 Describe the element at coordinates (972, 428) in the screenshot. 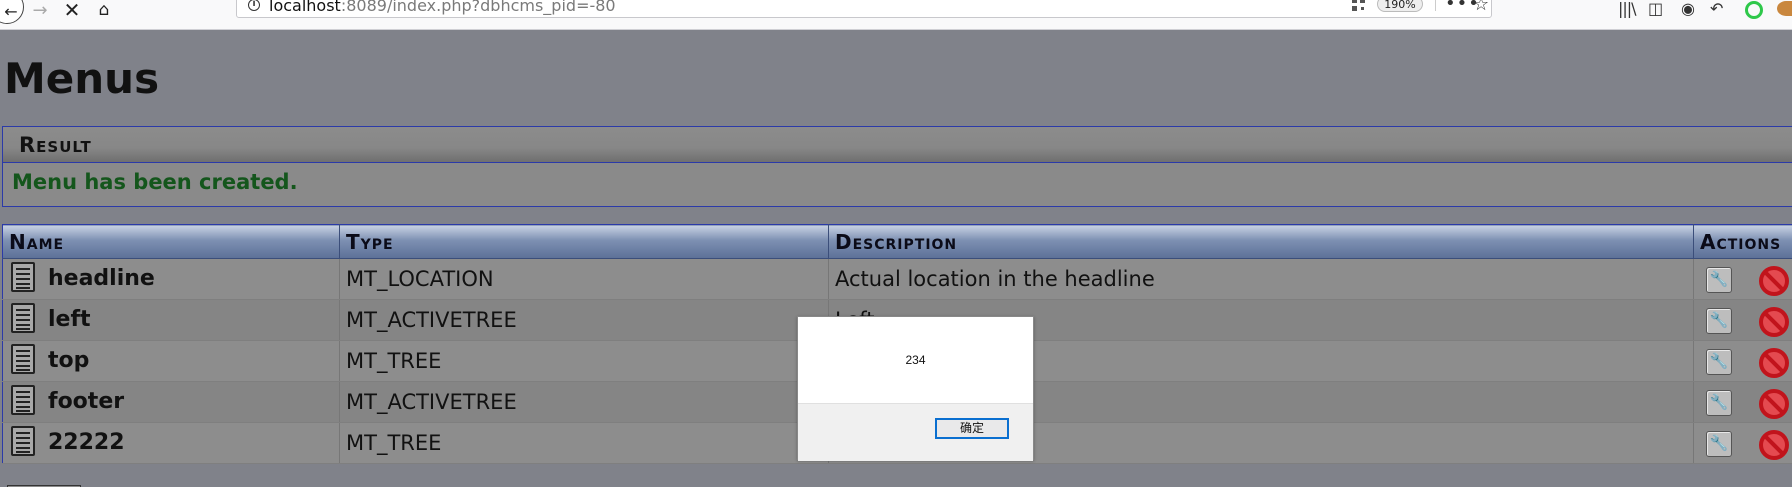

I see `alert-ok-button: 确定` at that location.